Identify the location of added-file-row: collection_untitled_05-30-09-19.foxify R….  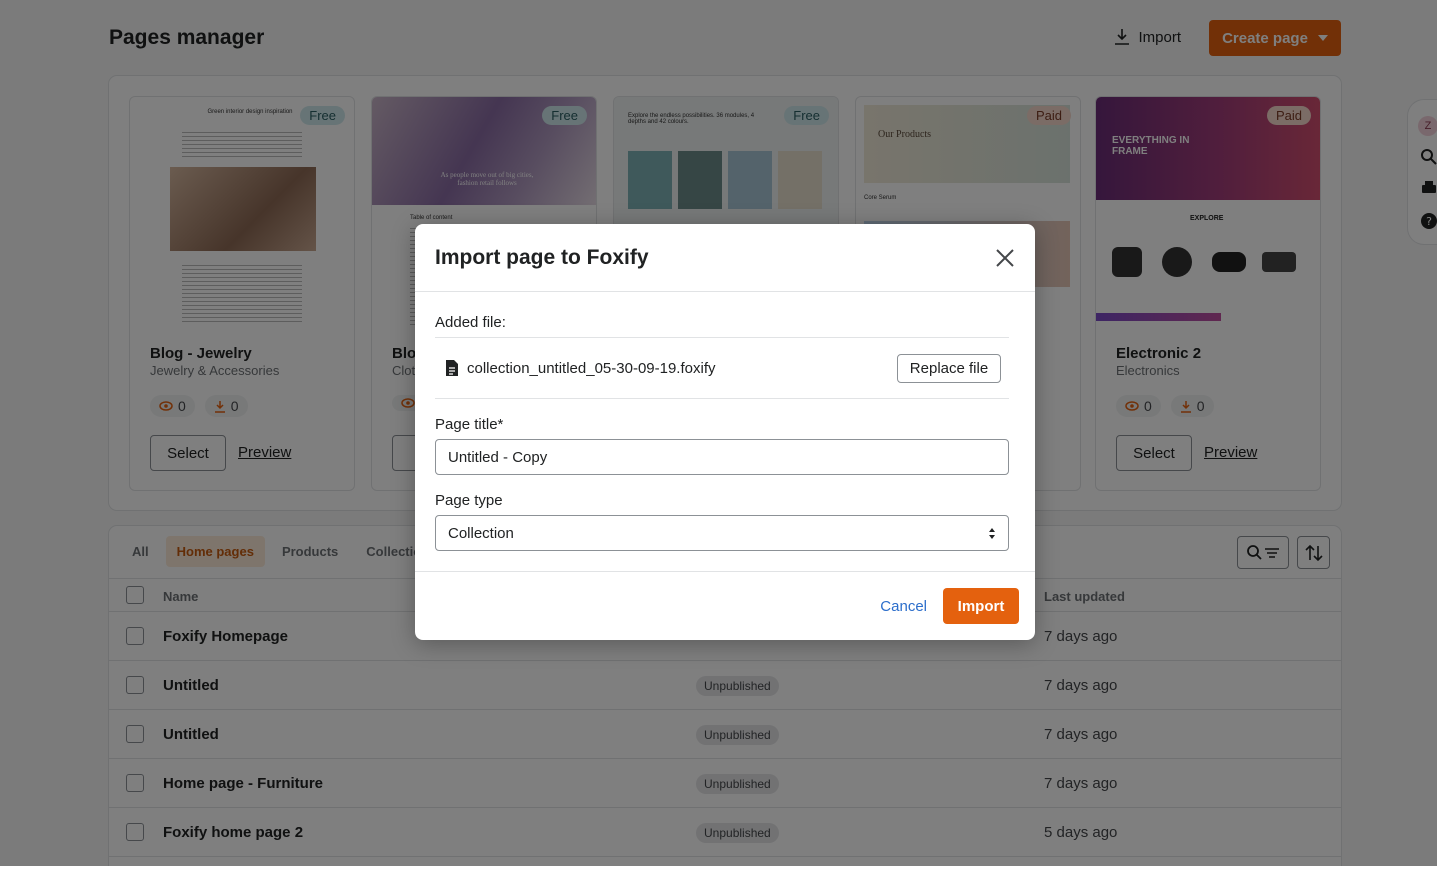
(722, 368).